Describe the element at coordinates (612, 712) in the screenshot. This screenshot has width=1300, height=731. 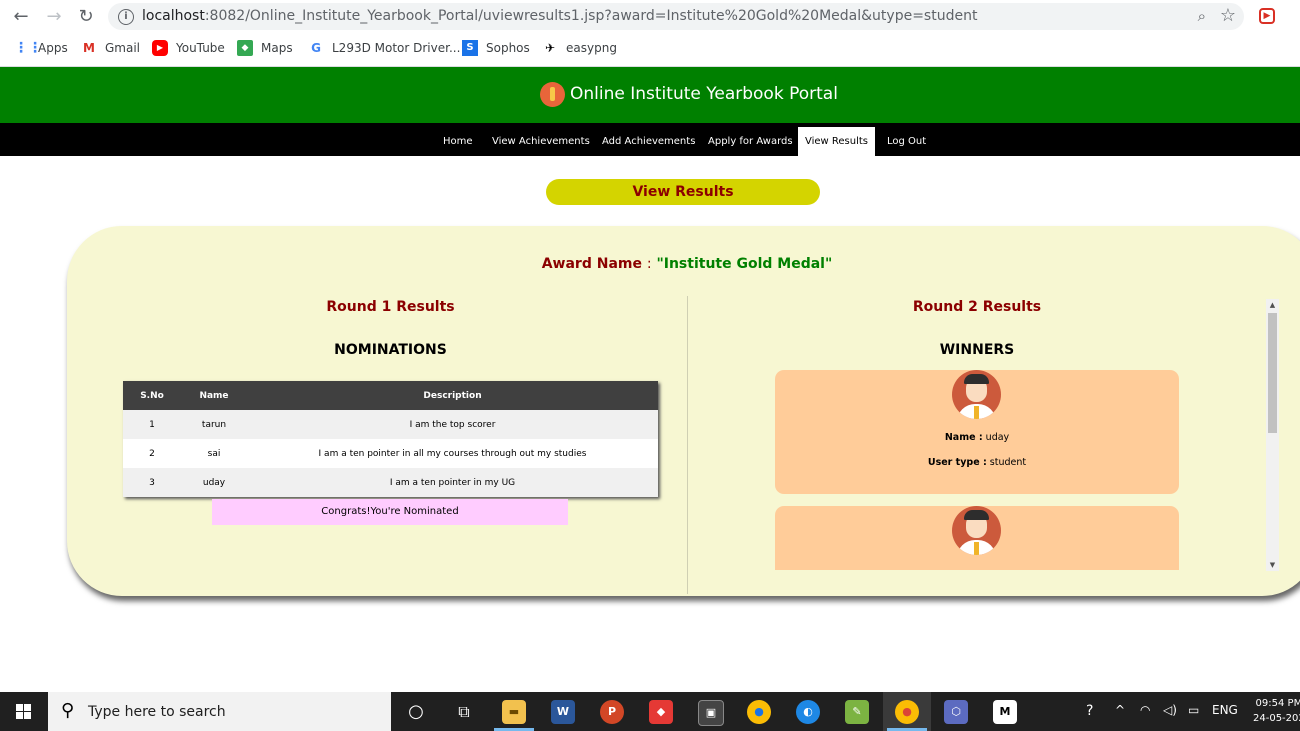
I see `powerpoint-icon: P` at that location.